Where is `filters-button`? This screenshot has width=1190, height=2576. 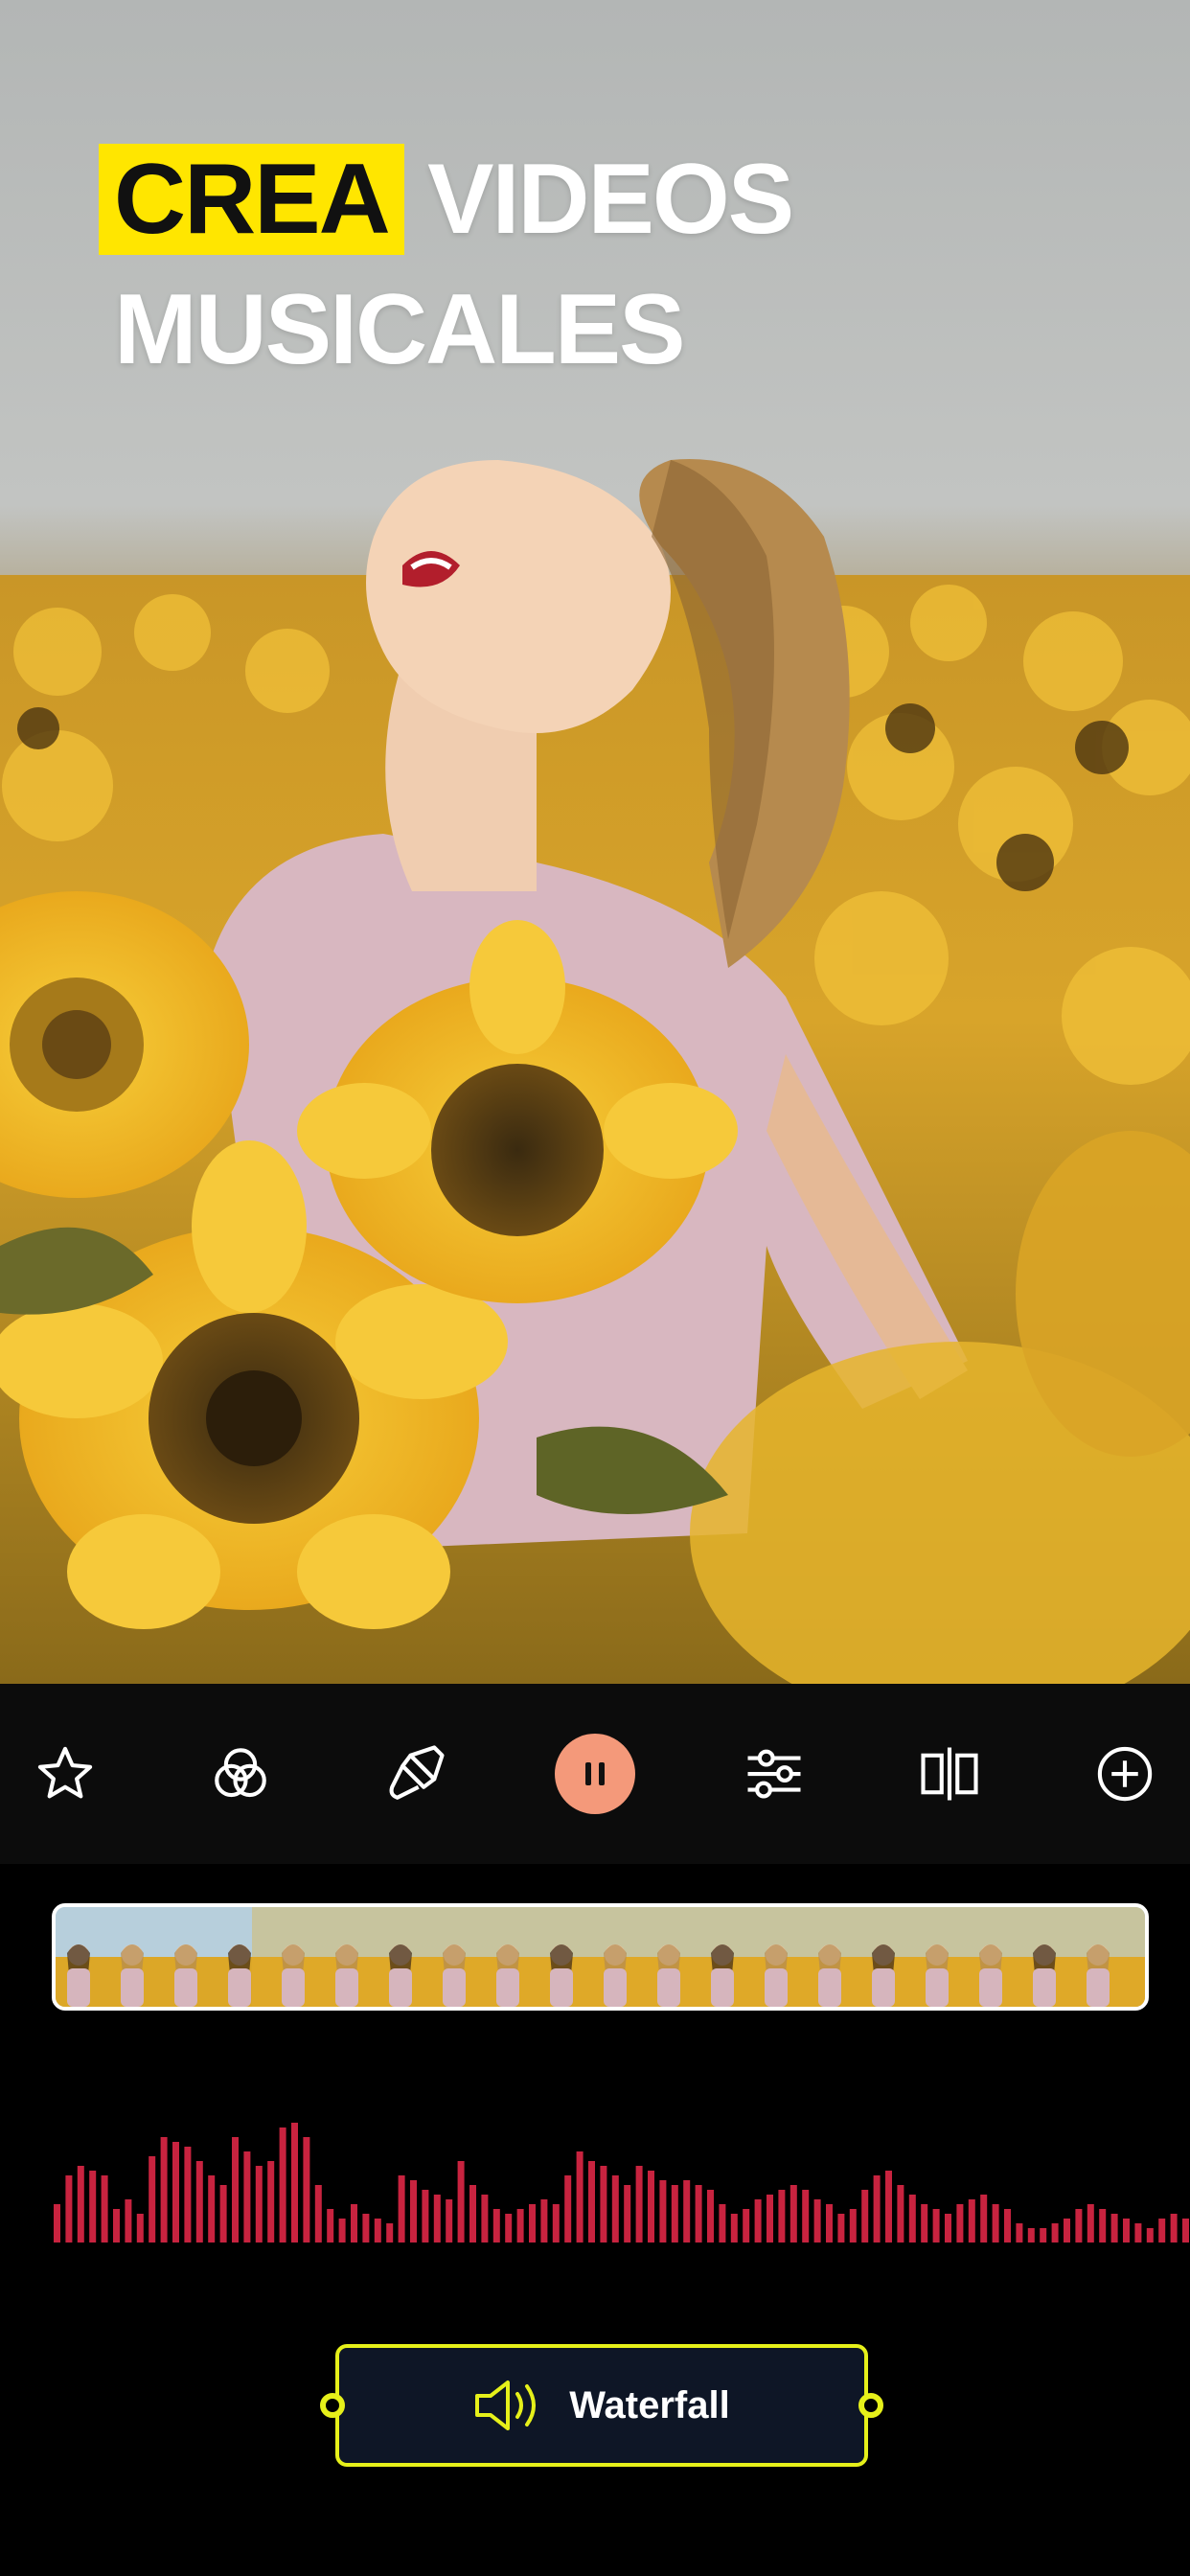
filters-button is located at coordinates (241, 1773).